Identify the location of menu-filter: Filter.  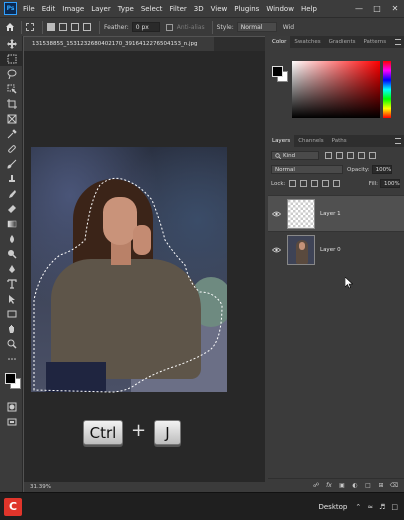
(177, 9).